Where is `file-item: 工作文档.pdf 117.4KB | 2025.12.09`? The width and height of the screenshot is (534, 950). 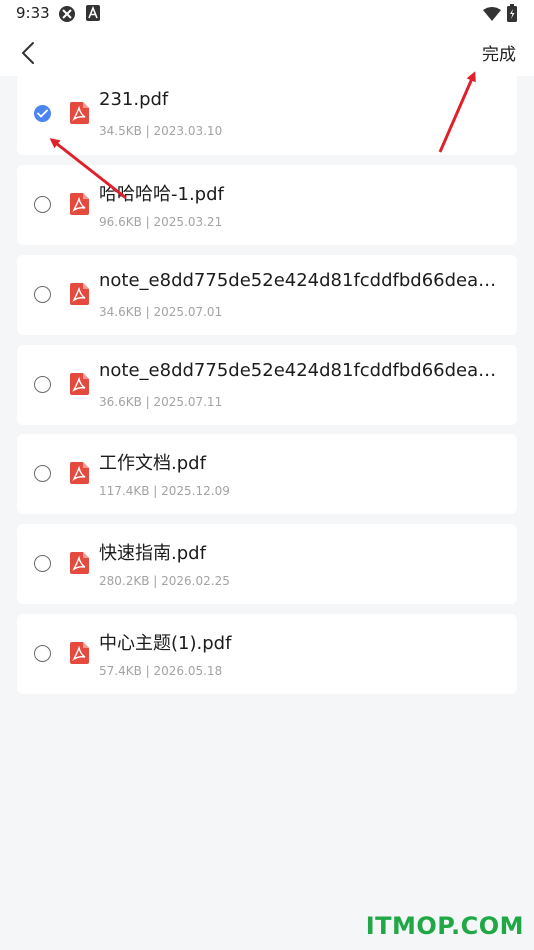
file-item: 工作文档.pdf 117.4KB | 2025.12.09 is located at coordinates (267, 474).